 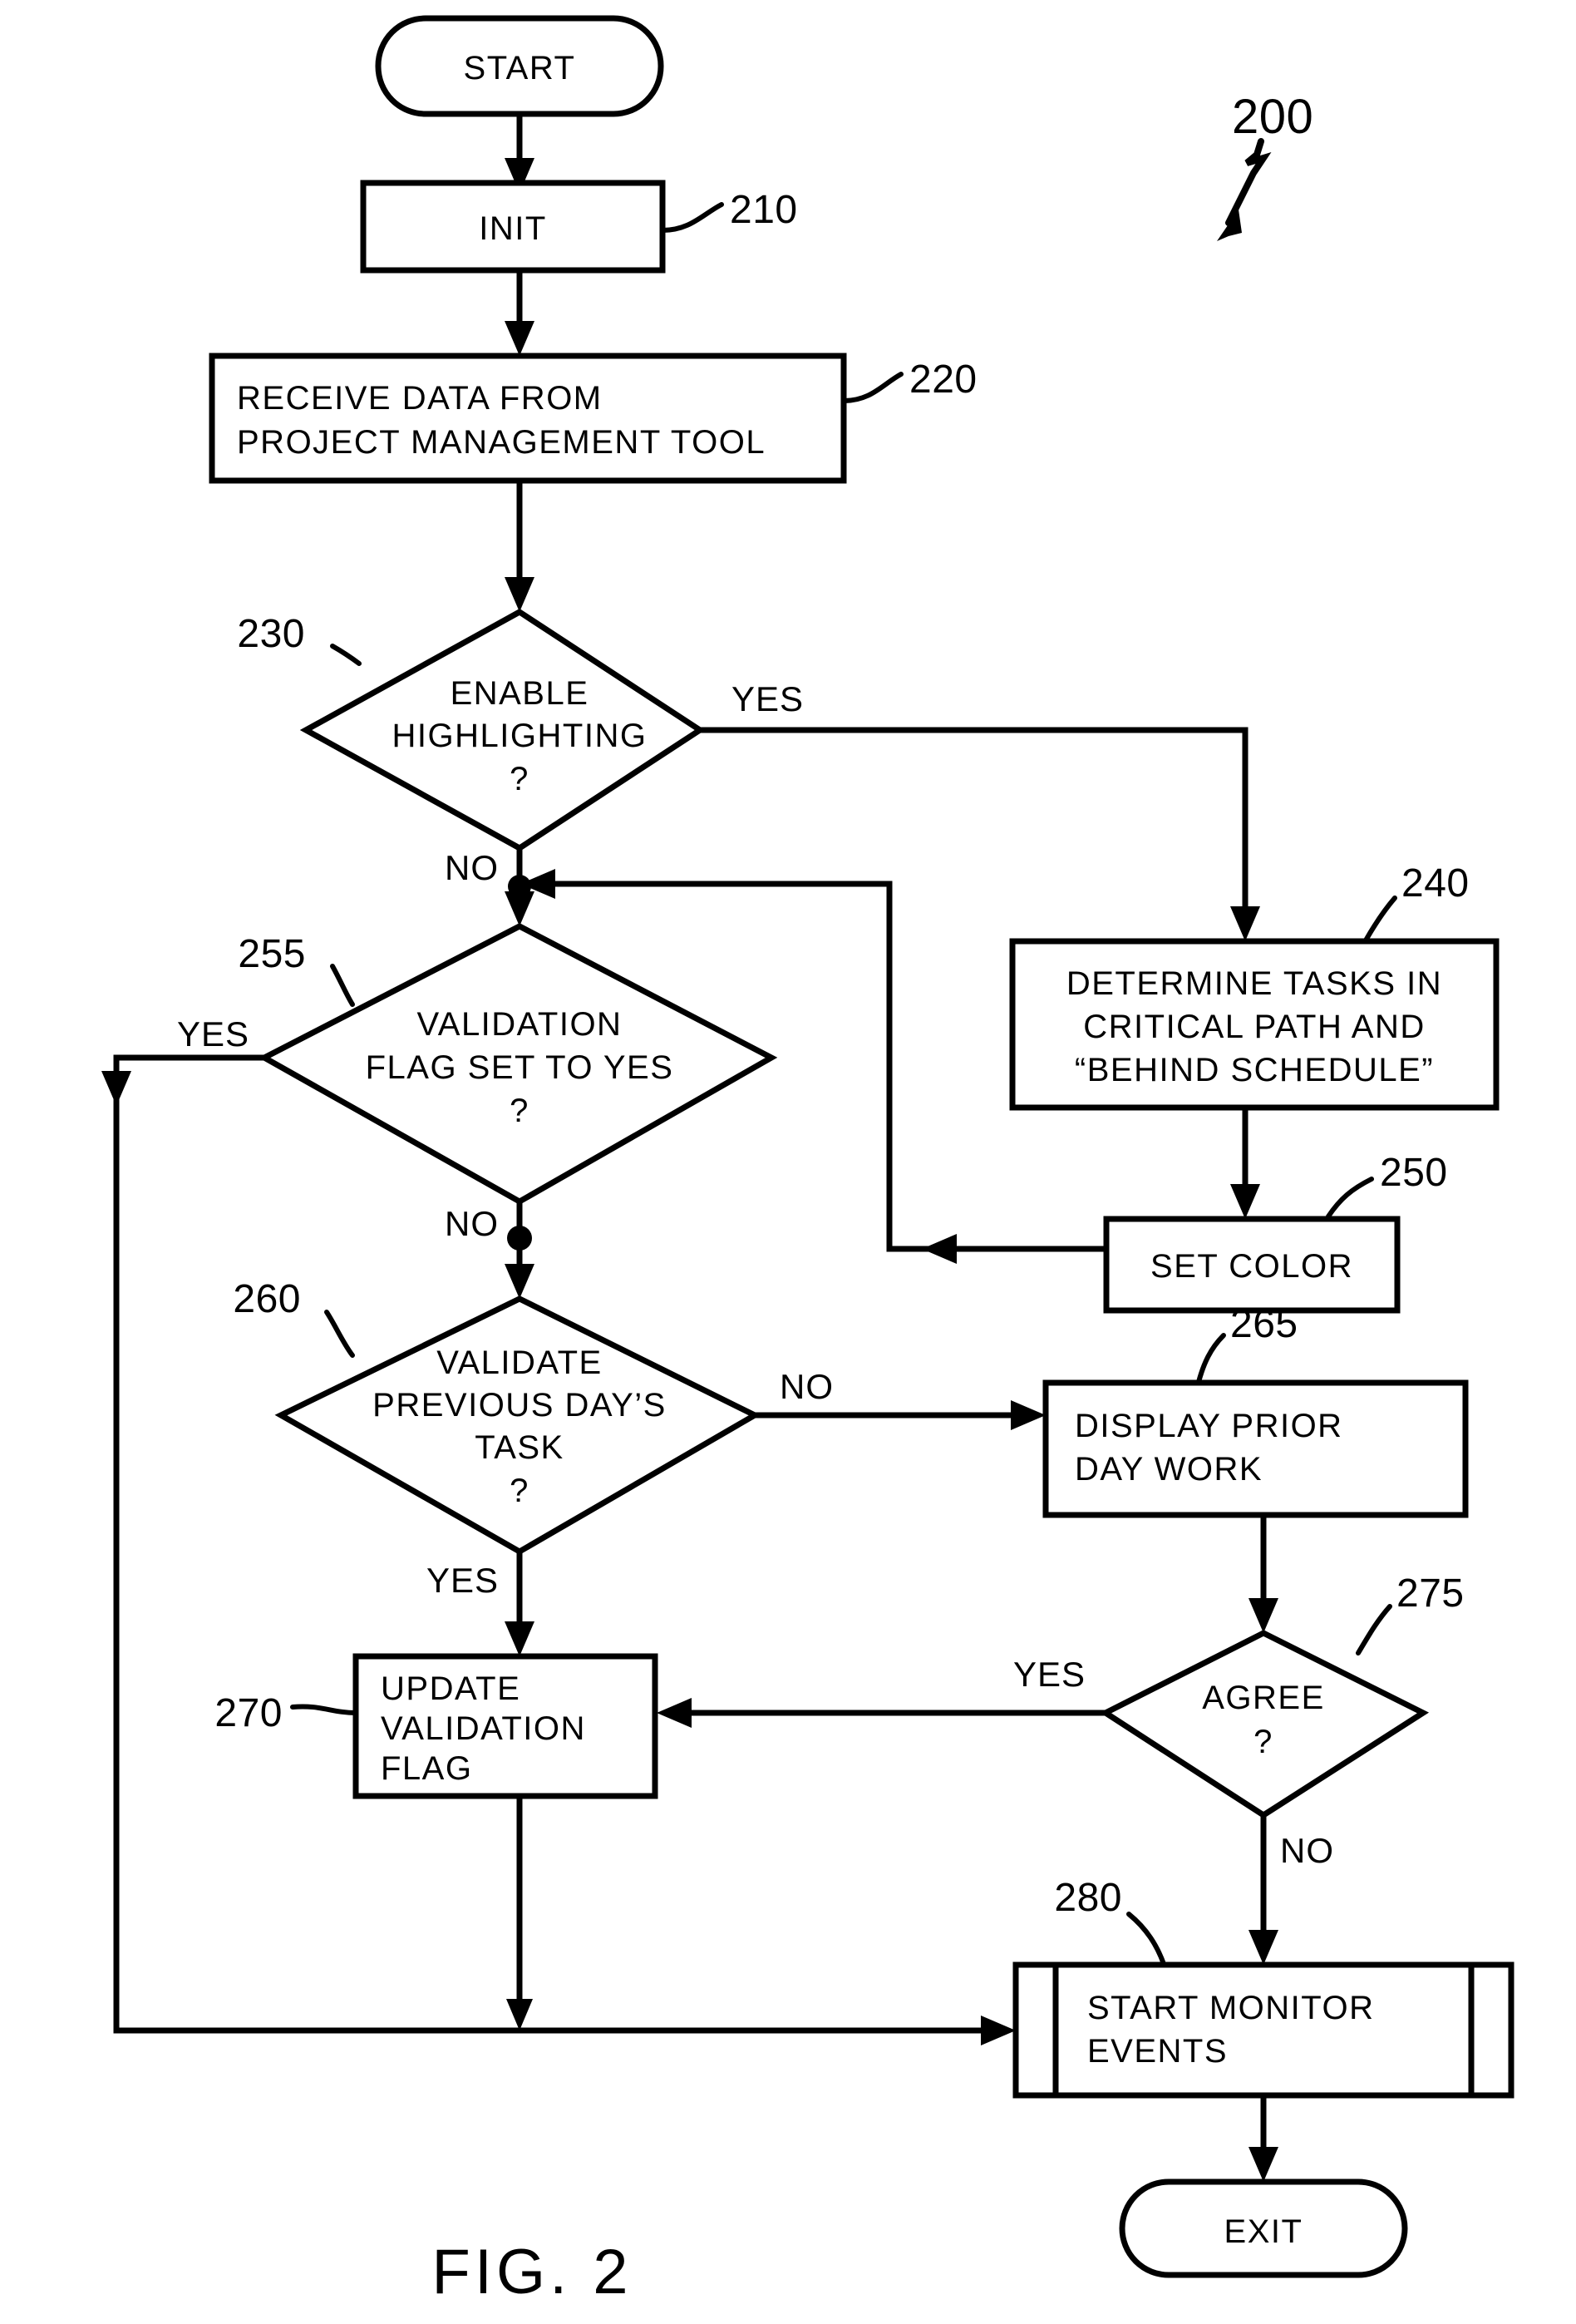 What do you see at coordinates (520, 1025) in the screenshot?
I see `node-validation-flag-line1: VALIDATION` at bounding box center [520, 1025].